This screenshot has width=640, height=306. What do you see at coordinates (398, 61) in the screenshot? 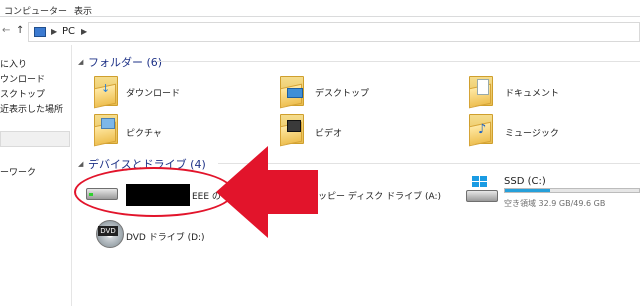
I see `group-divider` at bounding box center [398, 61].